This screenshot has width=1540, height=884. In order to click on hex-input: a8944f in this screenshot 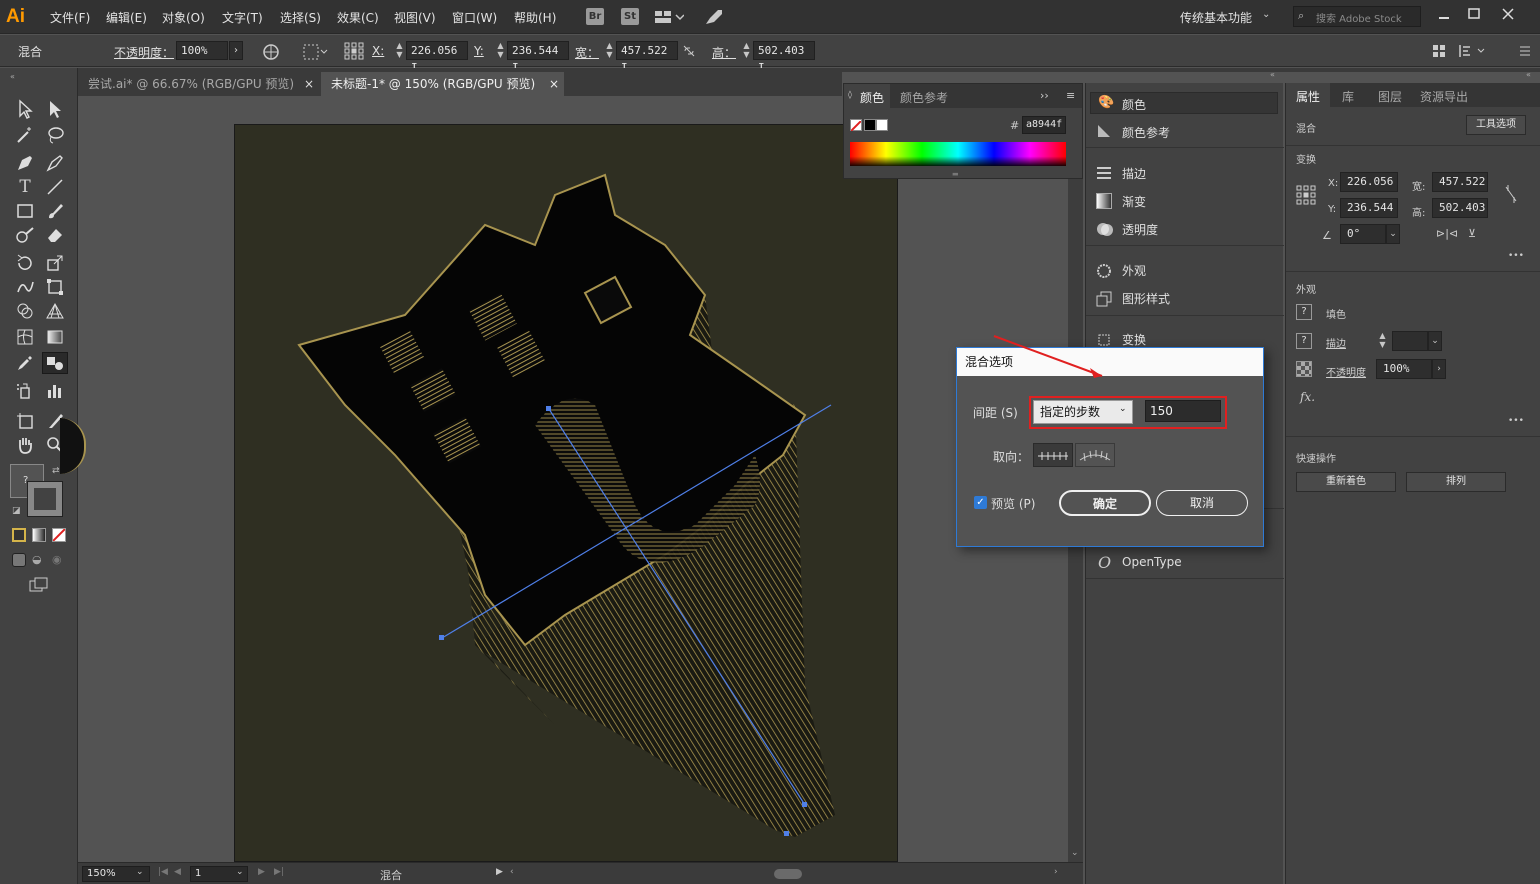, I will do `click(1044, 125)`.